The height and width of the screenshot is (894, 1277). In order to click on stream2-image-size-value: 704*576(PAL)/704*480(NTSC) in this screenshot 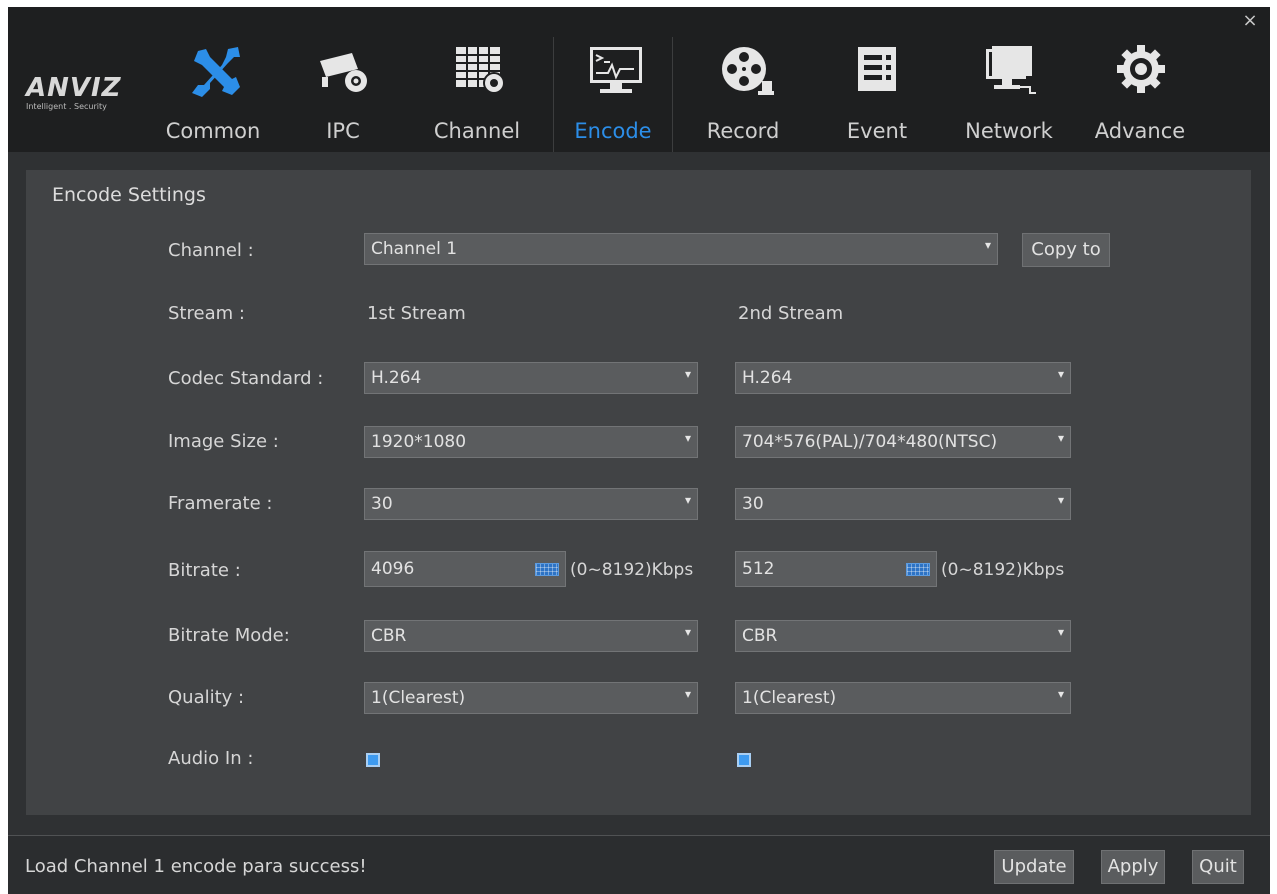, I will do `click(870, 442)`.